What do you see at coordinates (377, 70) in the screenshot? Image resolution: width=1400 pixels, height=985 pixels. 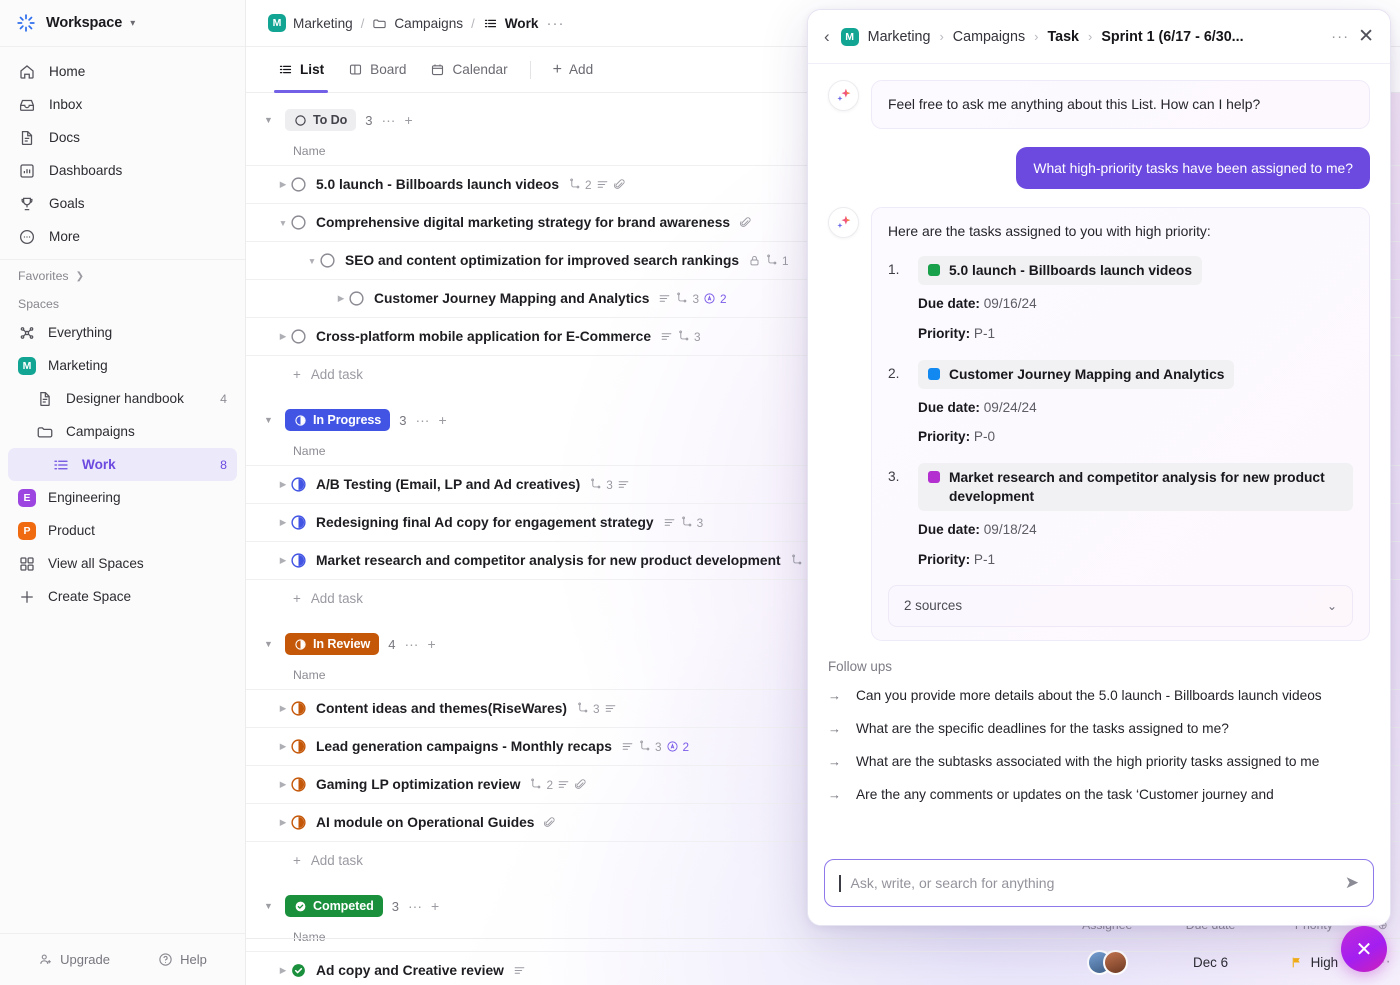 I see `tab-board: Board` at bounding box center [377, 70].